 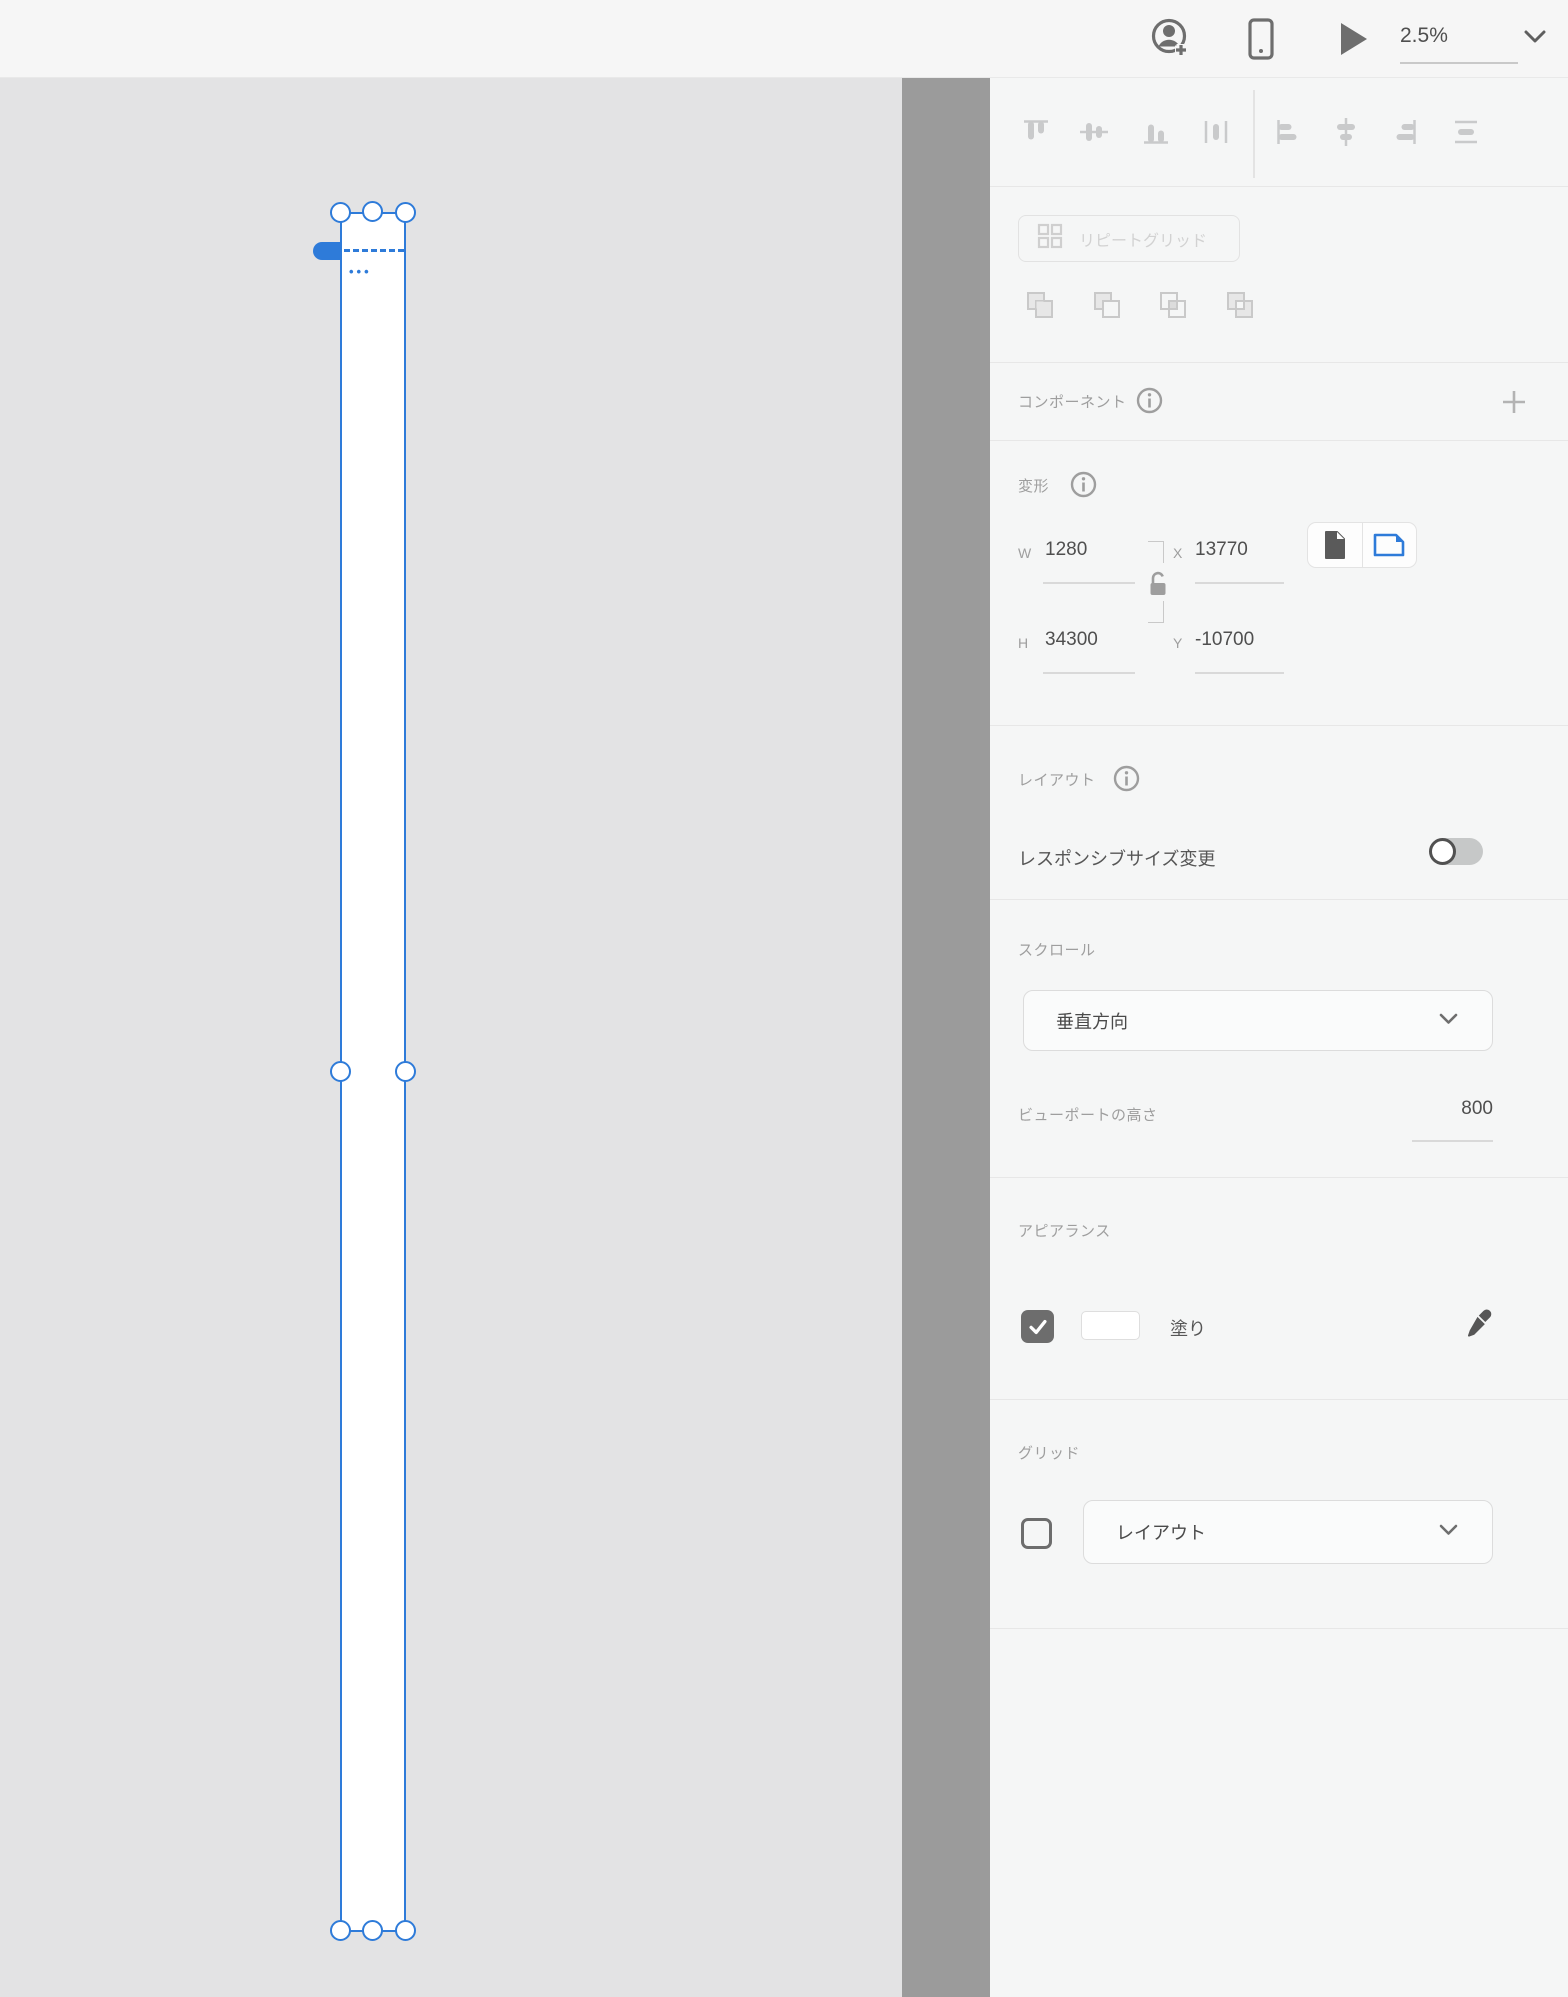 I want to click on fill-enabled-checkbox, so click(x=1037, y=1326).